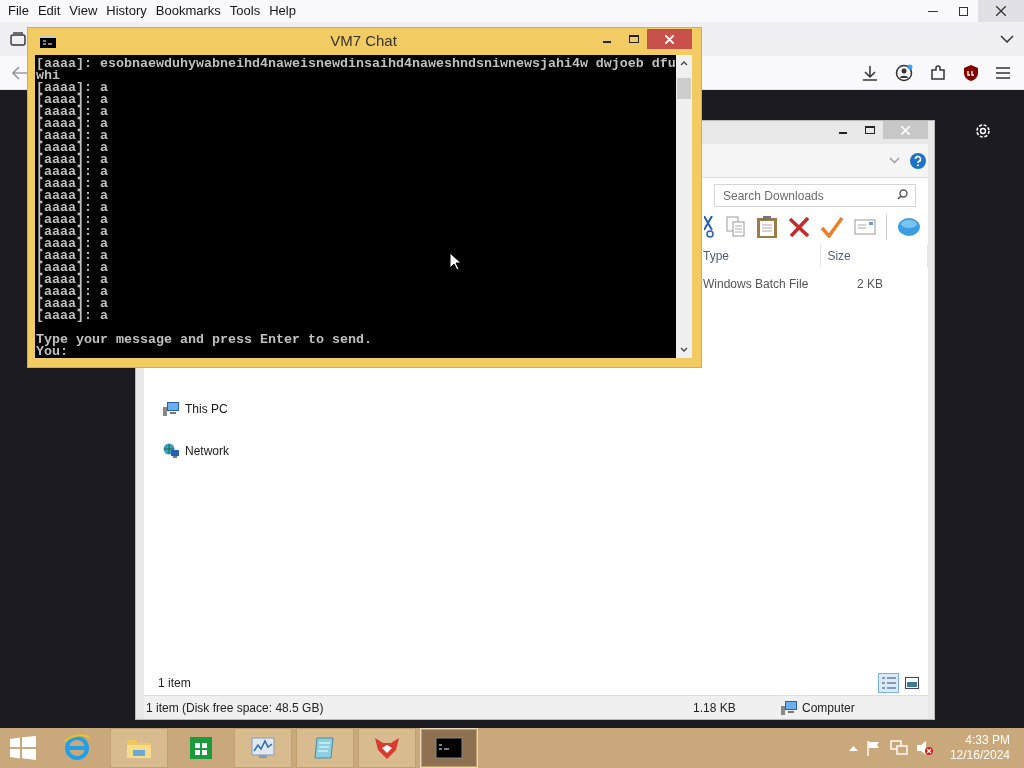 The image size is (1024, 768). What do you see at coordinates (684, 88) in the screenshot?
I see `scrollbar-thumb` at bounding box center [684, 88].